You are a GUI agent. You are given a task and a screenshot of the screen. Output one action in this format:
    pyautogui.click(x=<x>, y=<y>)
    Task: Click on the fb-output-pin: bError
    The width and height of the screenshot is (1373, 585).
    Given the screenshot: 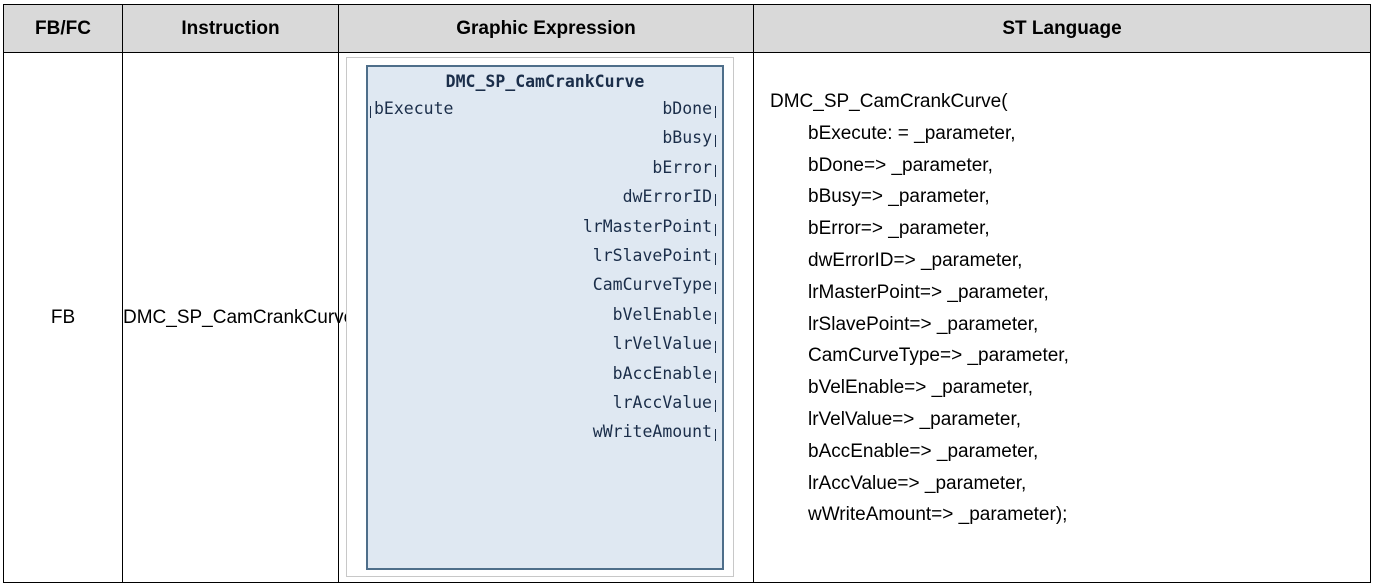 What is the action you would take?
    pyautogui.click(x=684, y=168)
    